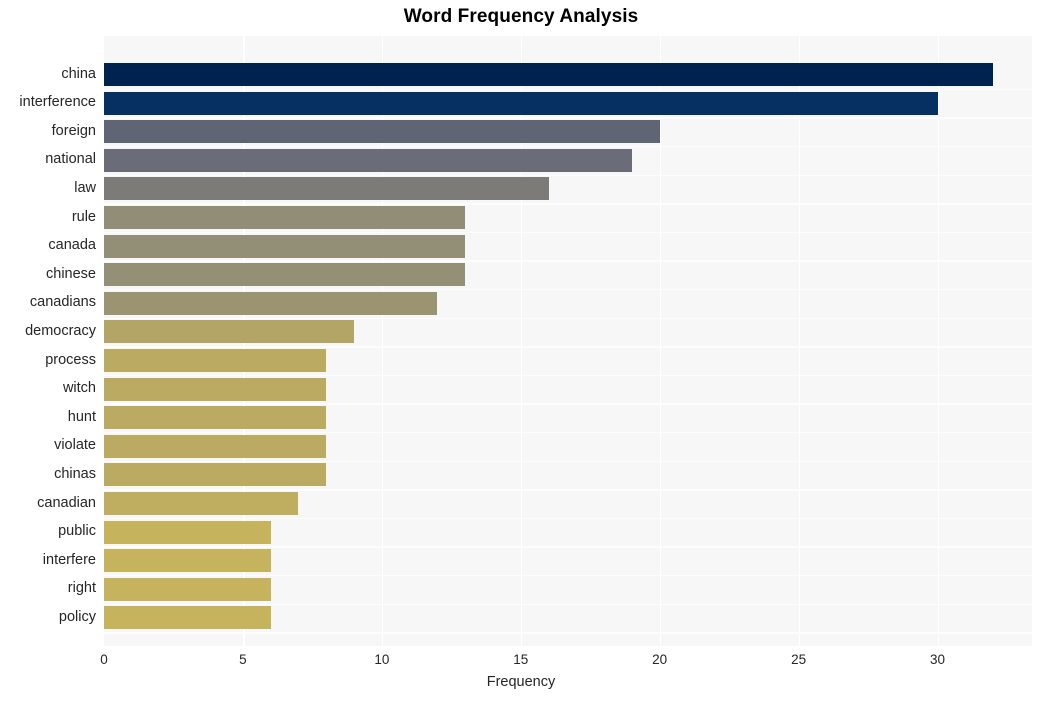 This screenshot has height=701, width=1042. What do you see at coordinates (60, 330) in the screenshot?
I see `y-axis-tick-label: democracy` at bounding box center [60, 330].